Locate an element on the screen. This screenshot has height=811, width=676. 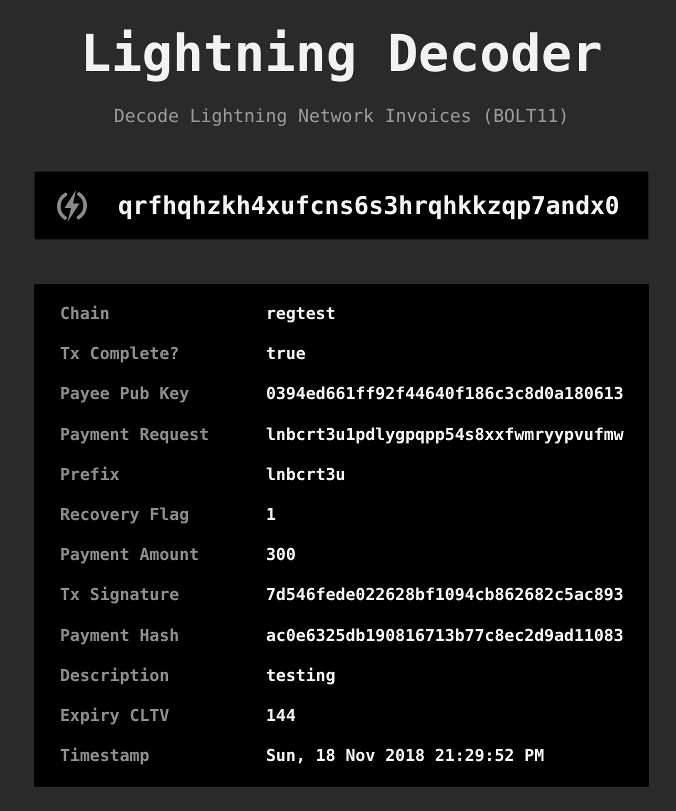
field-label: Payment Amount is located at coordinates (130, 555).